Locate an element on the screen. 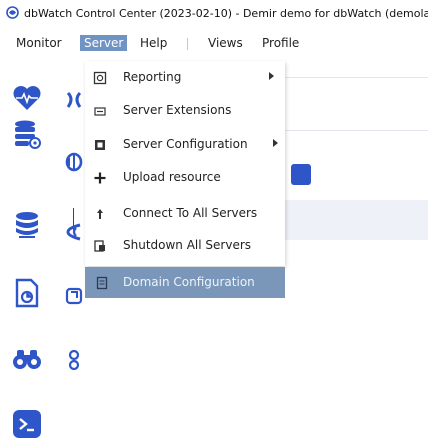 Image resolution: width=428 pixels, height=448 pixels. extensions-icon is located at coordinates (100, 111).